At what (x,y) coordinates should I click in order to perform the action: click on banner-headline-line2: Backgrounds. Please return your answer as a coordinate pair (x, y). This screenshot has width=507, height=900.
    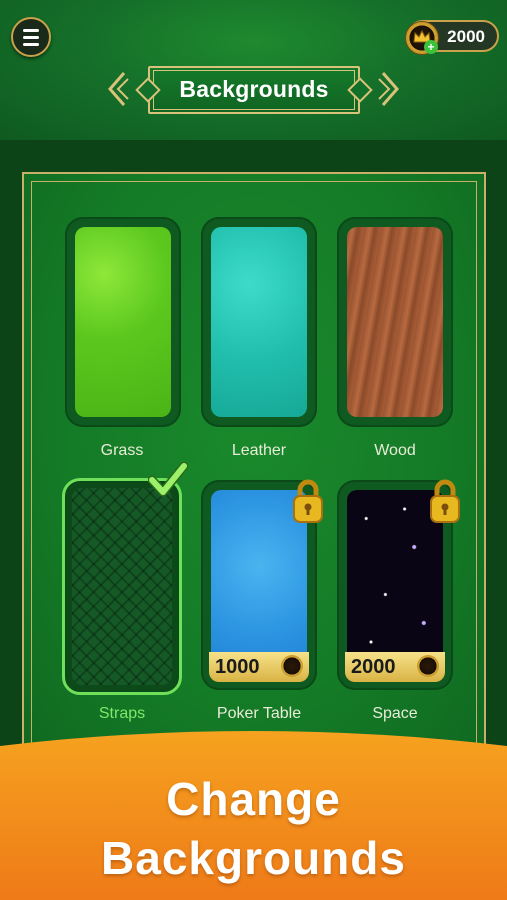
    Looking at the image, I should click on (253, 858).